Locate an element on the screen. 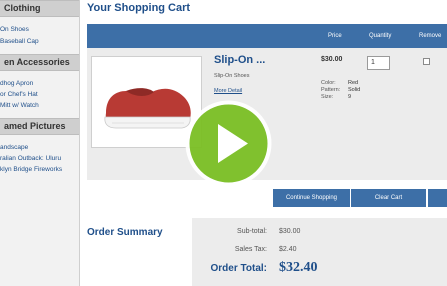 This screenshot has width=447, height=286. sidebar-link-apron: dhog Apron is located at coordinates (16, 83).